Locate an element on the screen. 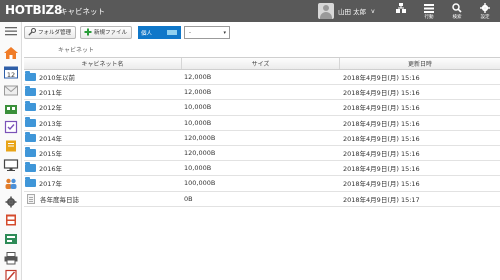 This screenshot has height=280, width=500. search-button: 検索 is located at coordinates (457, 11).